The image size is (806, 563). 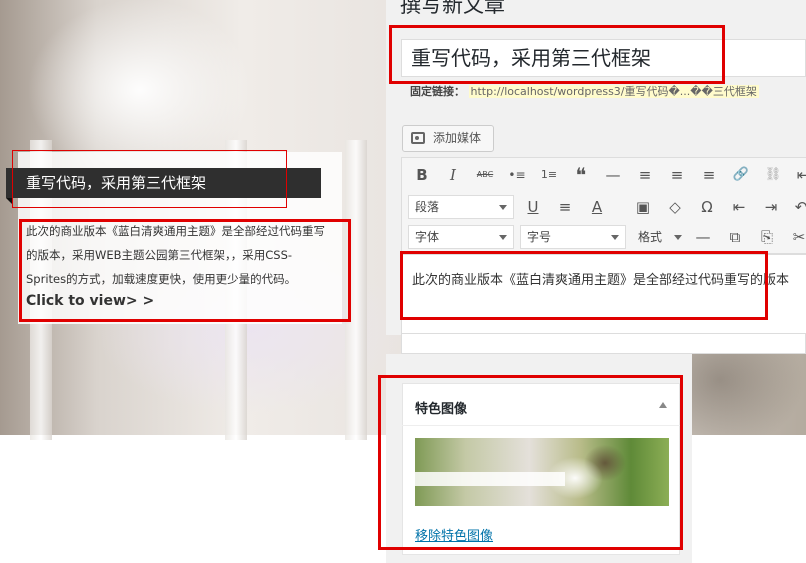 I want to click on format-menu-label: 格式, so click(x=650, y=237).